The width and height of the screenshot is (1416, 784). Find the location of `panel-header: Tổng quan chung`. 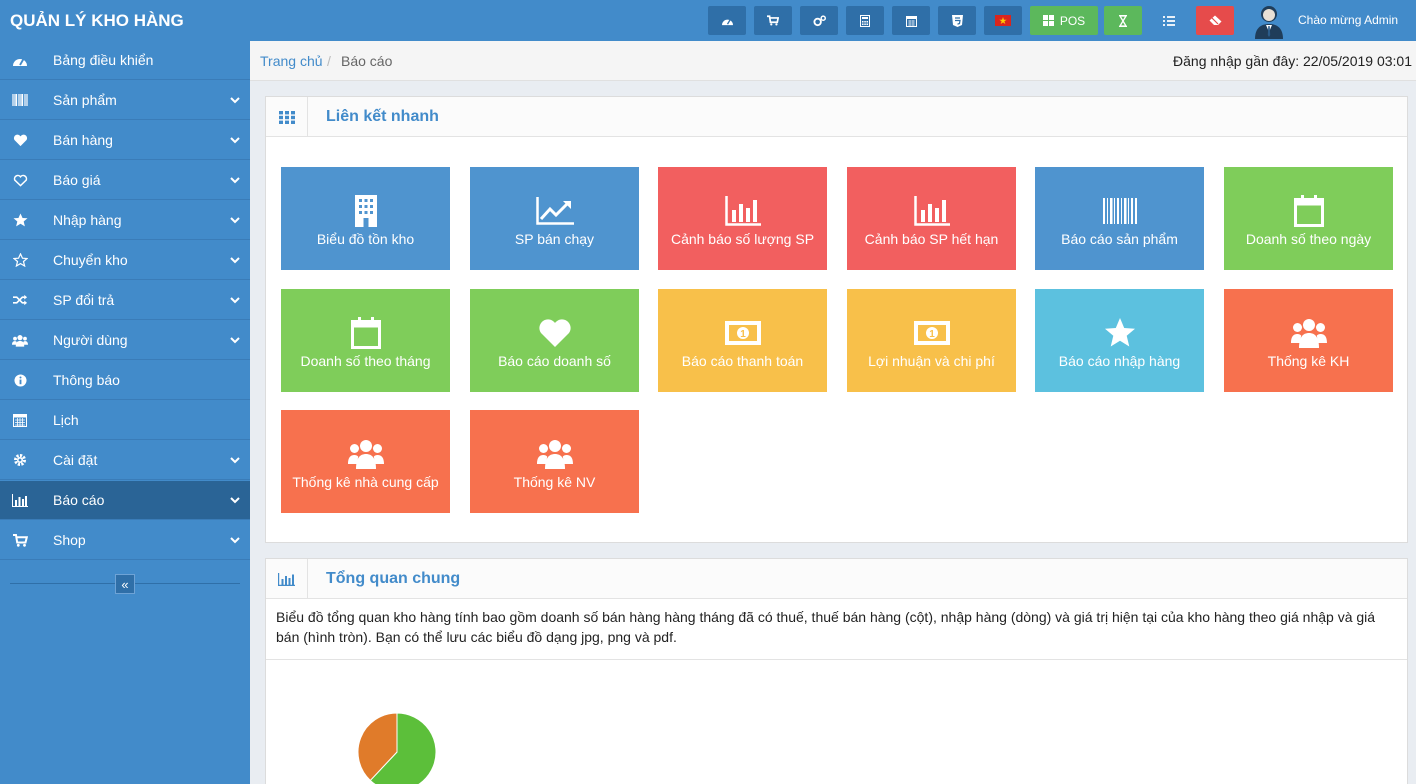

panel-header: Tổng quan chung is located at coordinates (836, 579).